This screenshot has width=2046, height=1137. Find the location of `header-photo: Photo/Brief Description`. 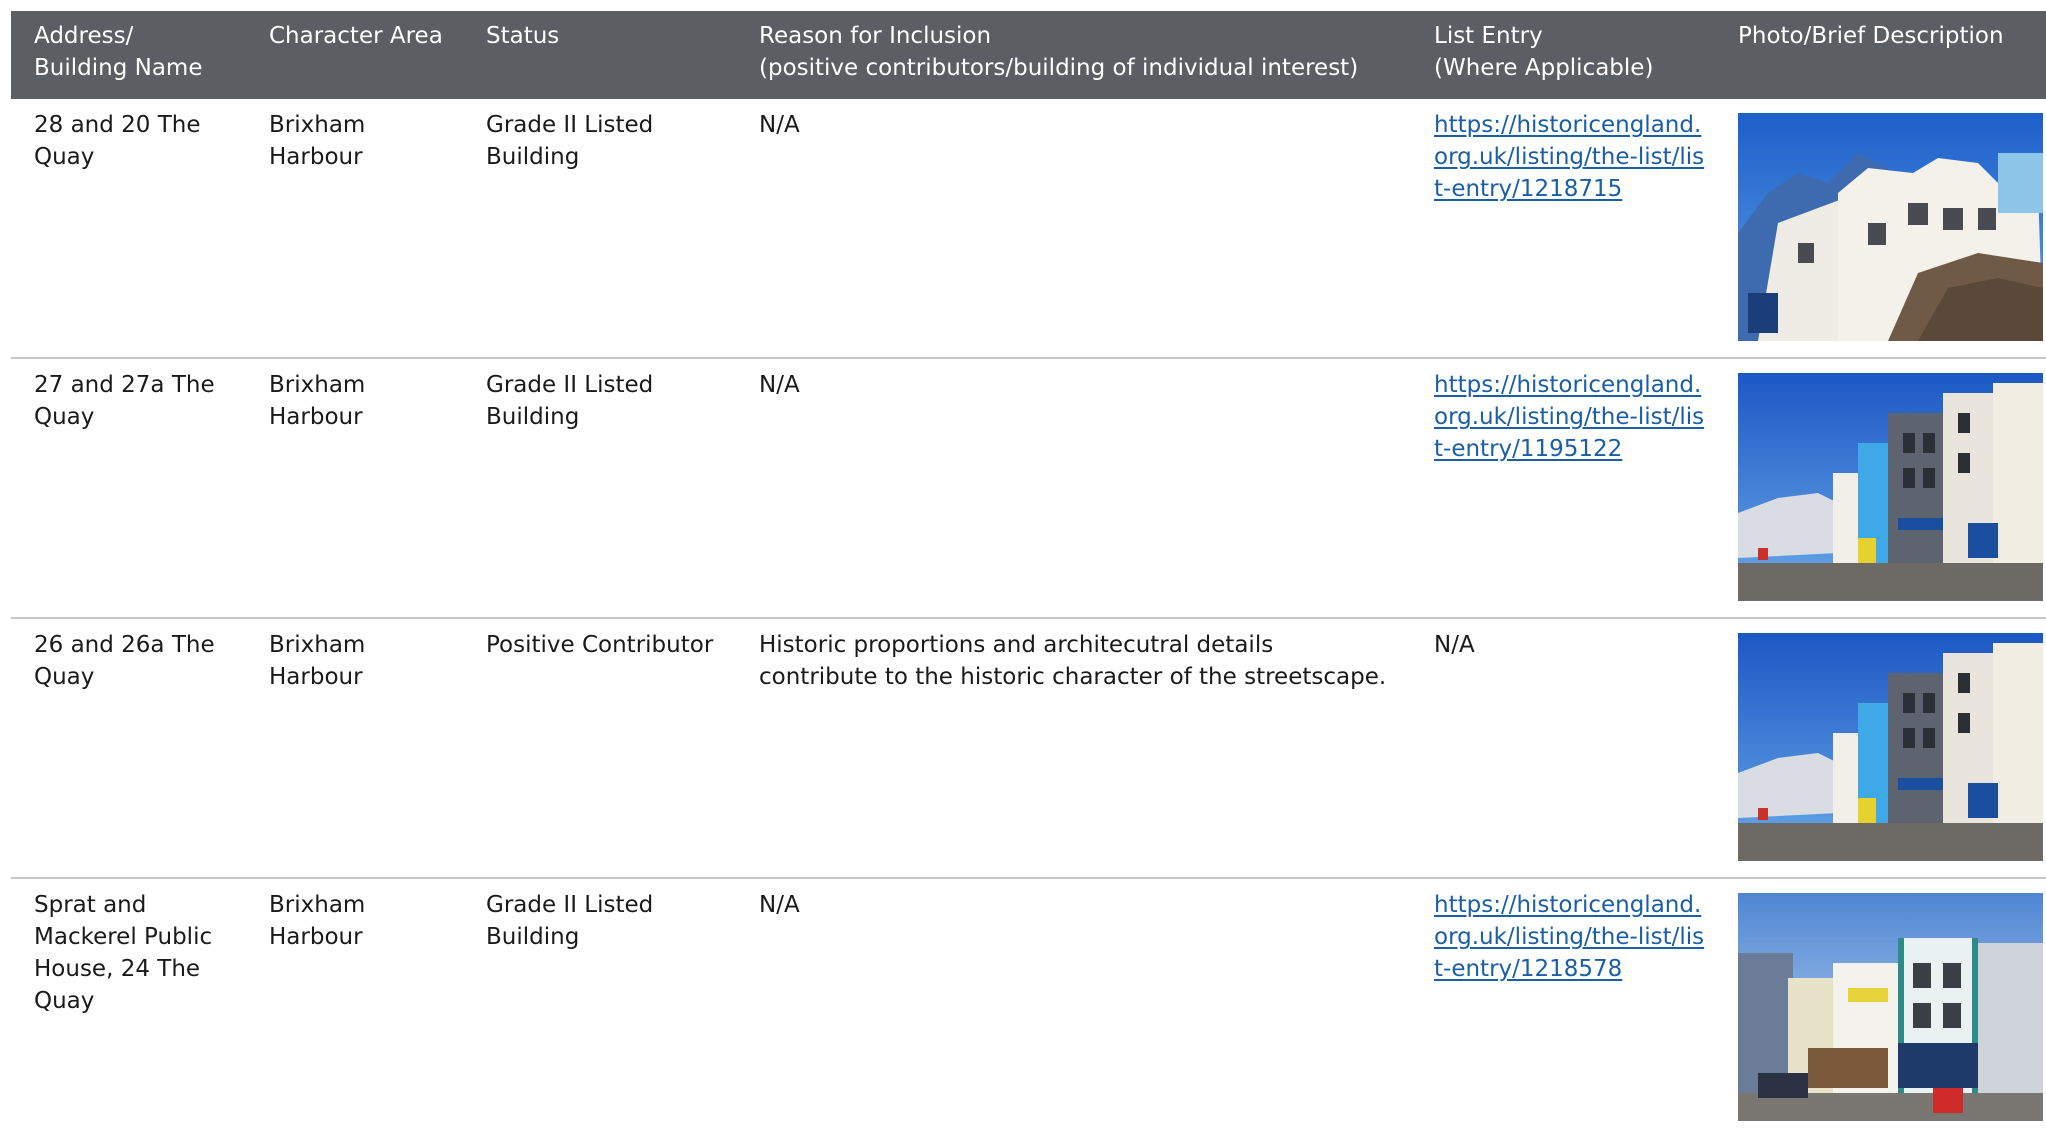

header-photo: Photo/Brief Description is located at coordinates (1871, 36).